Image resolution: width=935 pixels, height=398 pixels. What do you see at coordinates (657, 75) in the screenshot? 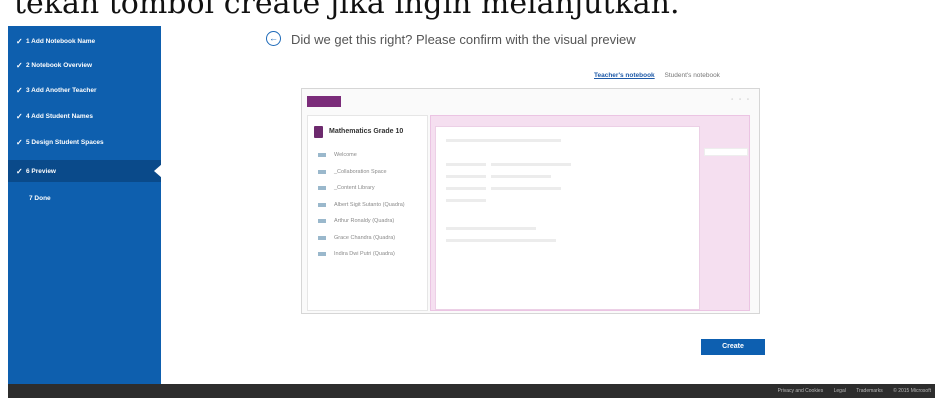
I see `notebook-view-tabs: Teacher's notebook Student's notebook` at bounding box center [657, 75].